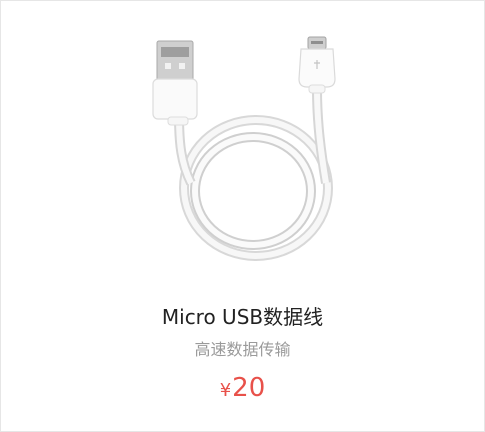 This screenshot has height=432, width=485. What do you see at coordinates (225, 390) in the screenshot?
I see `currency-symbol: ¥` at bounding box center [225, 390].